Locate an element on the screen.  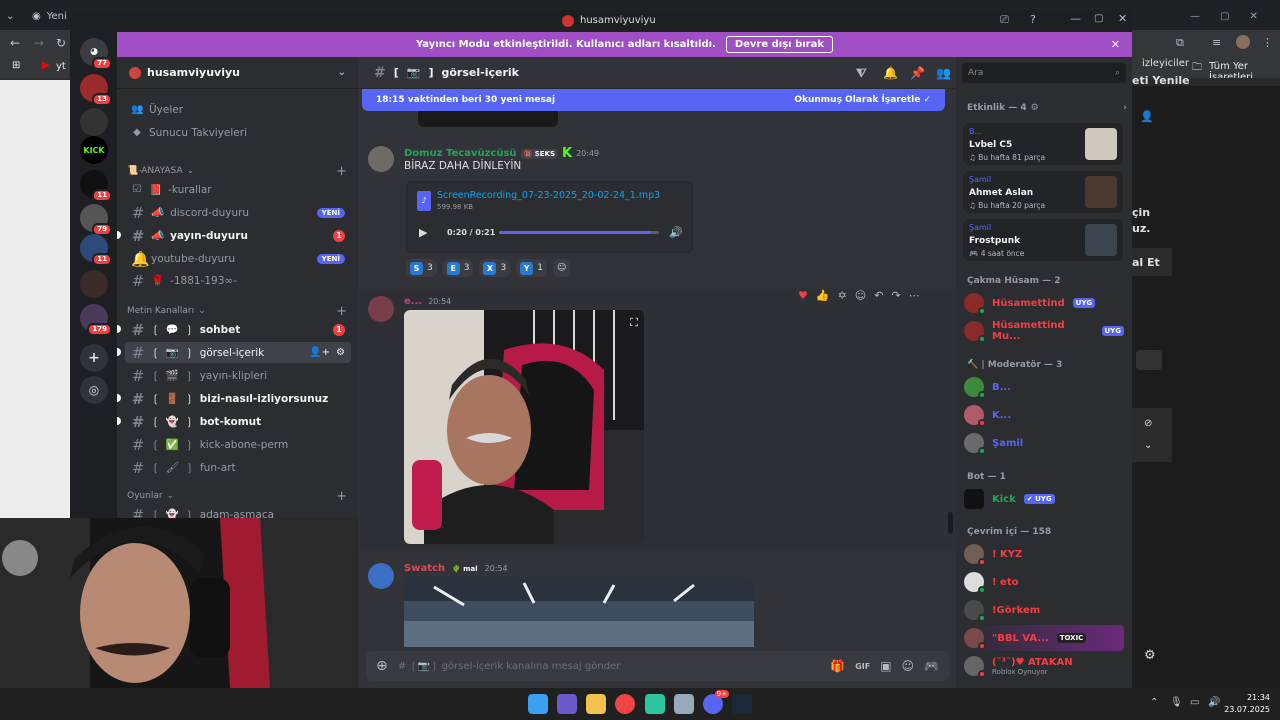
settings-gear-icon: ⚙ is located at coordinates (1150, 655).